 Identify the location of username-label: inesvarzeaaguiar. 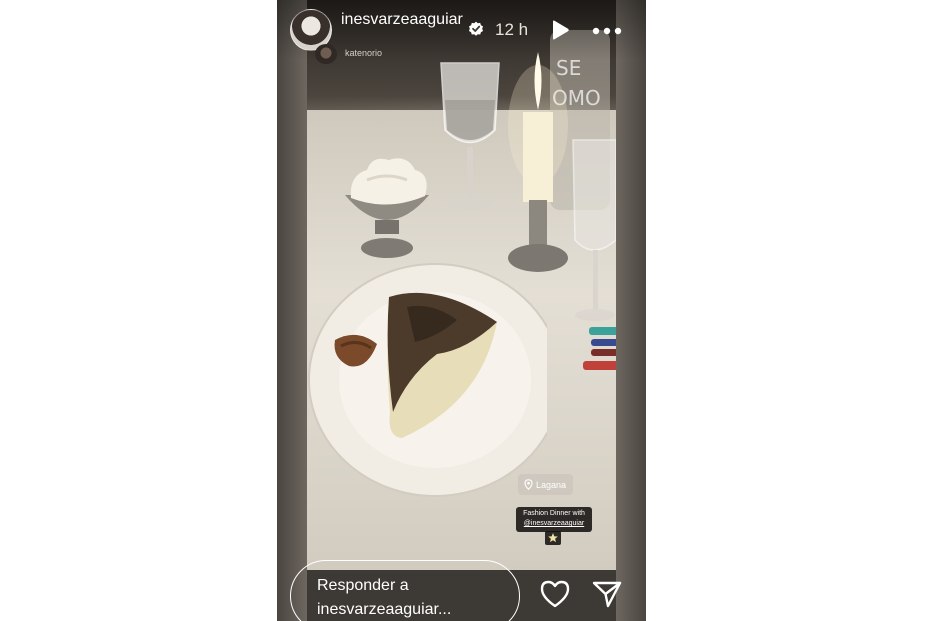
(402, 20).